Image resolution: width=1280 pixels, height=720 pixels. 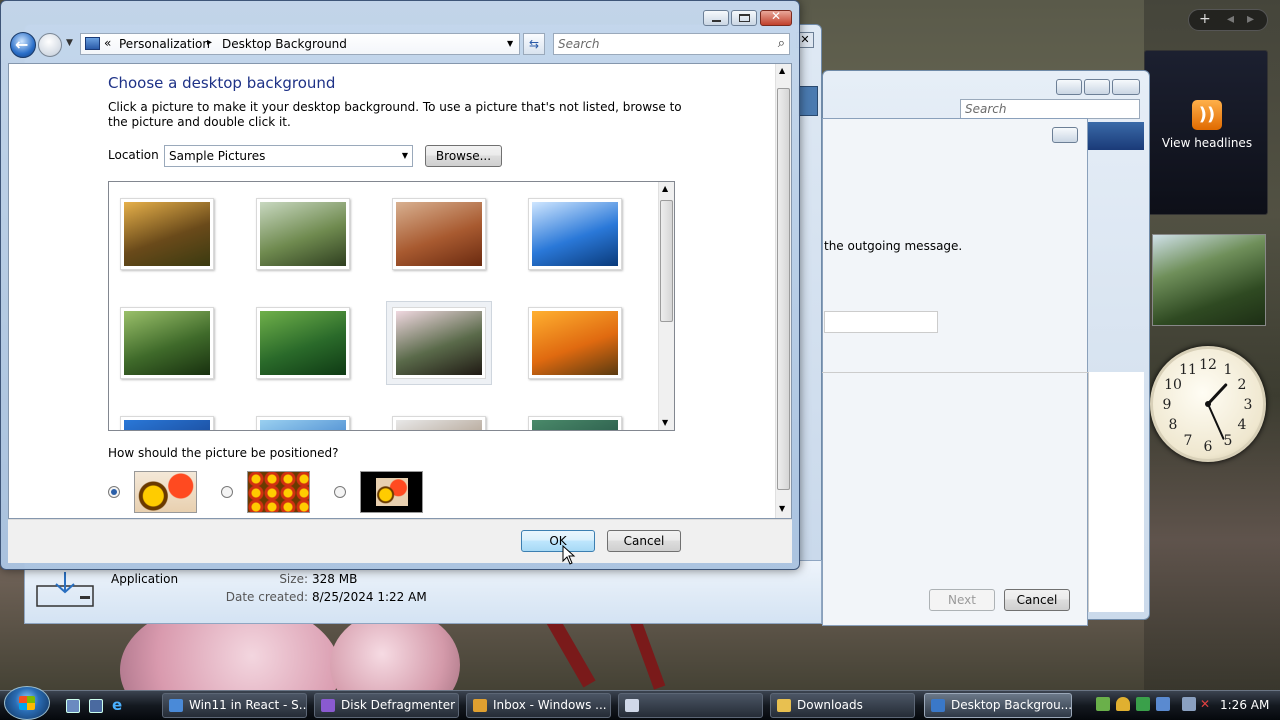 What do you see at coordinates (690, 705) in the screenshot?
I see `taskbar-item` at bounding box center [690, 705].